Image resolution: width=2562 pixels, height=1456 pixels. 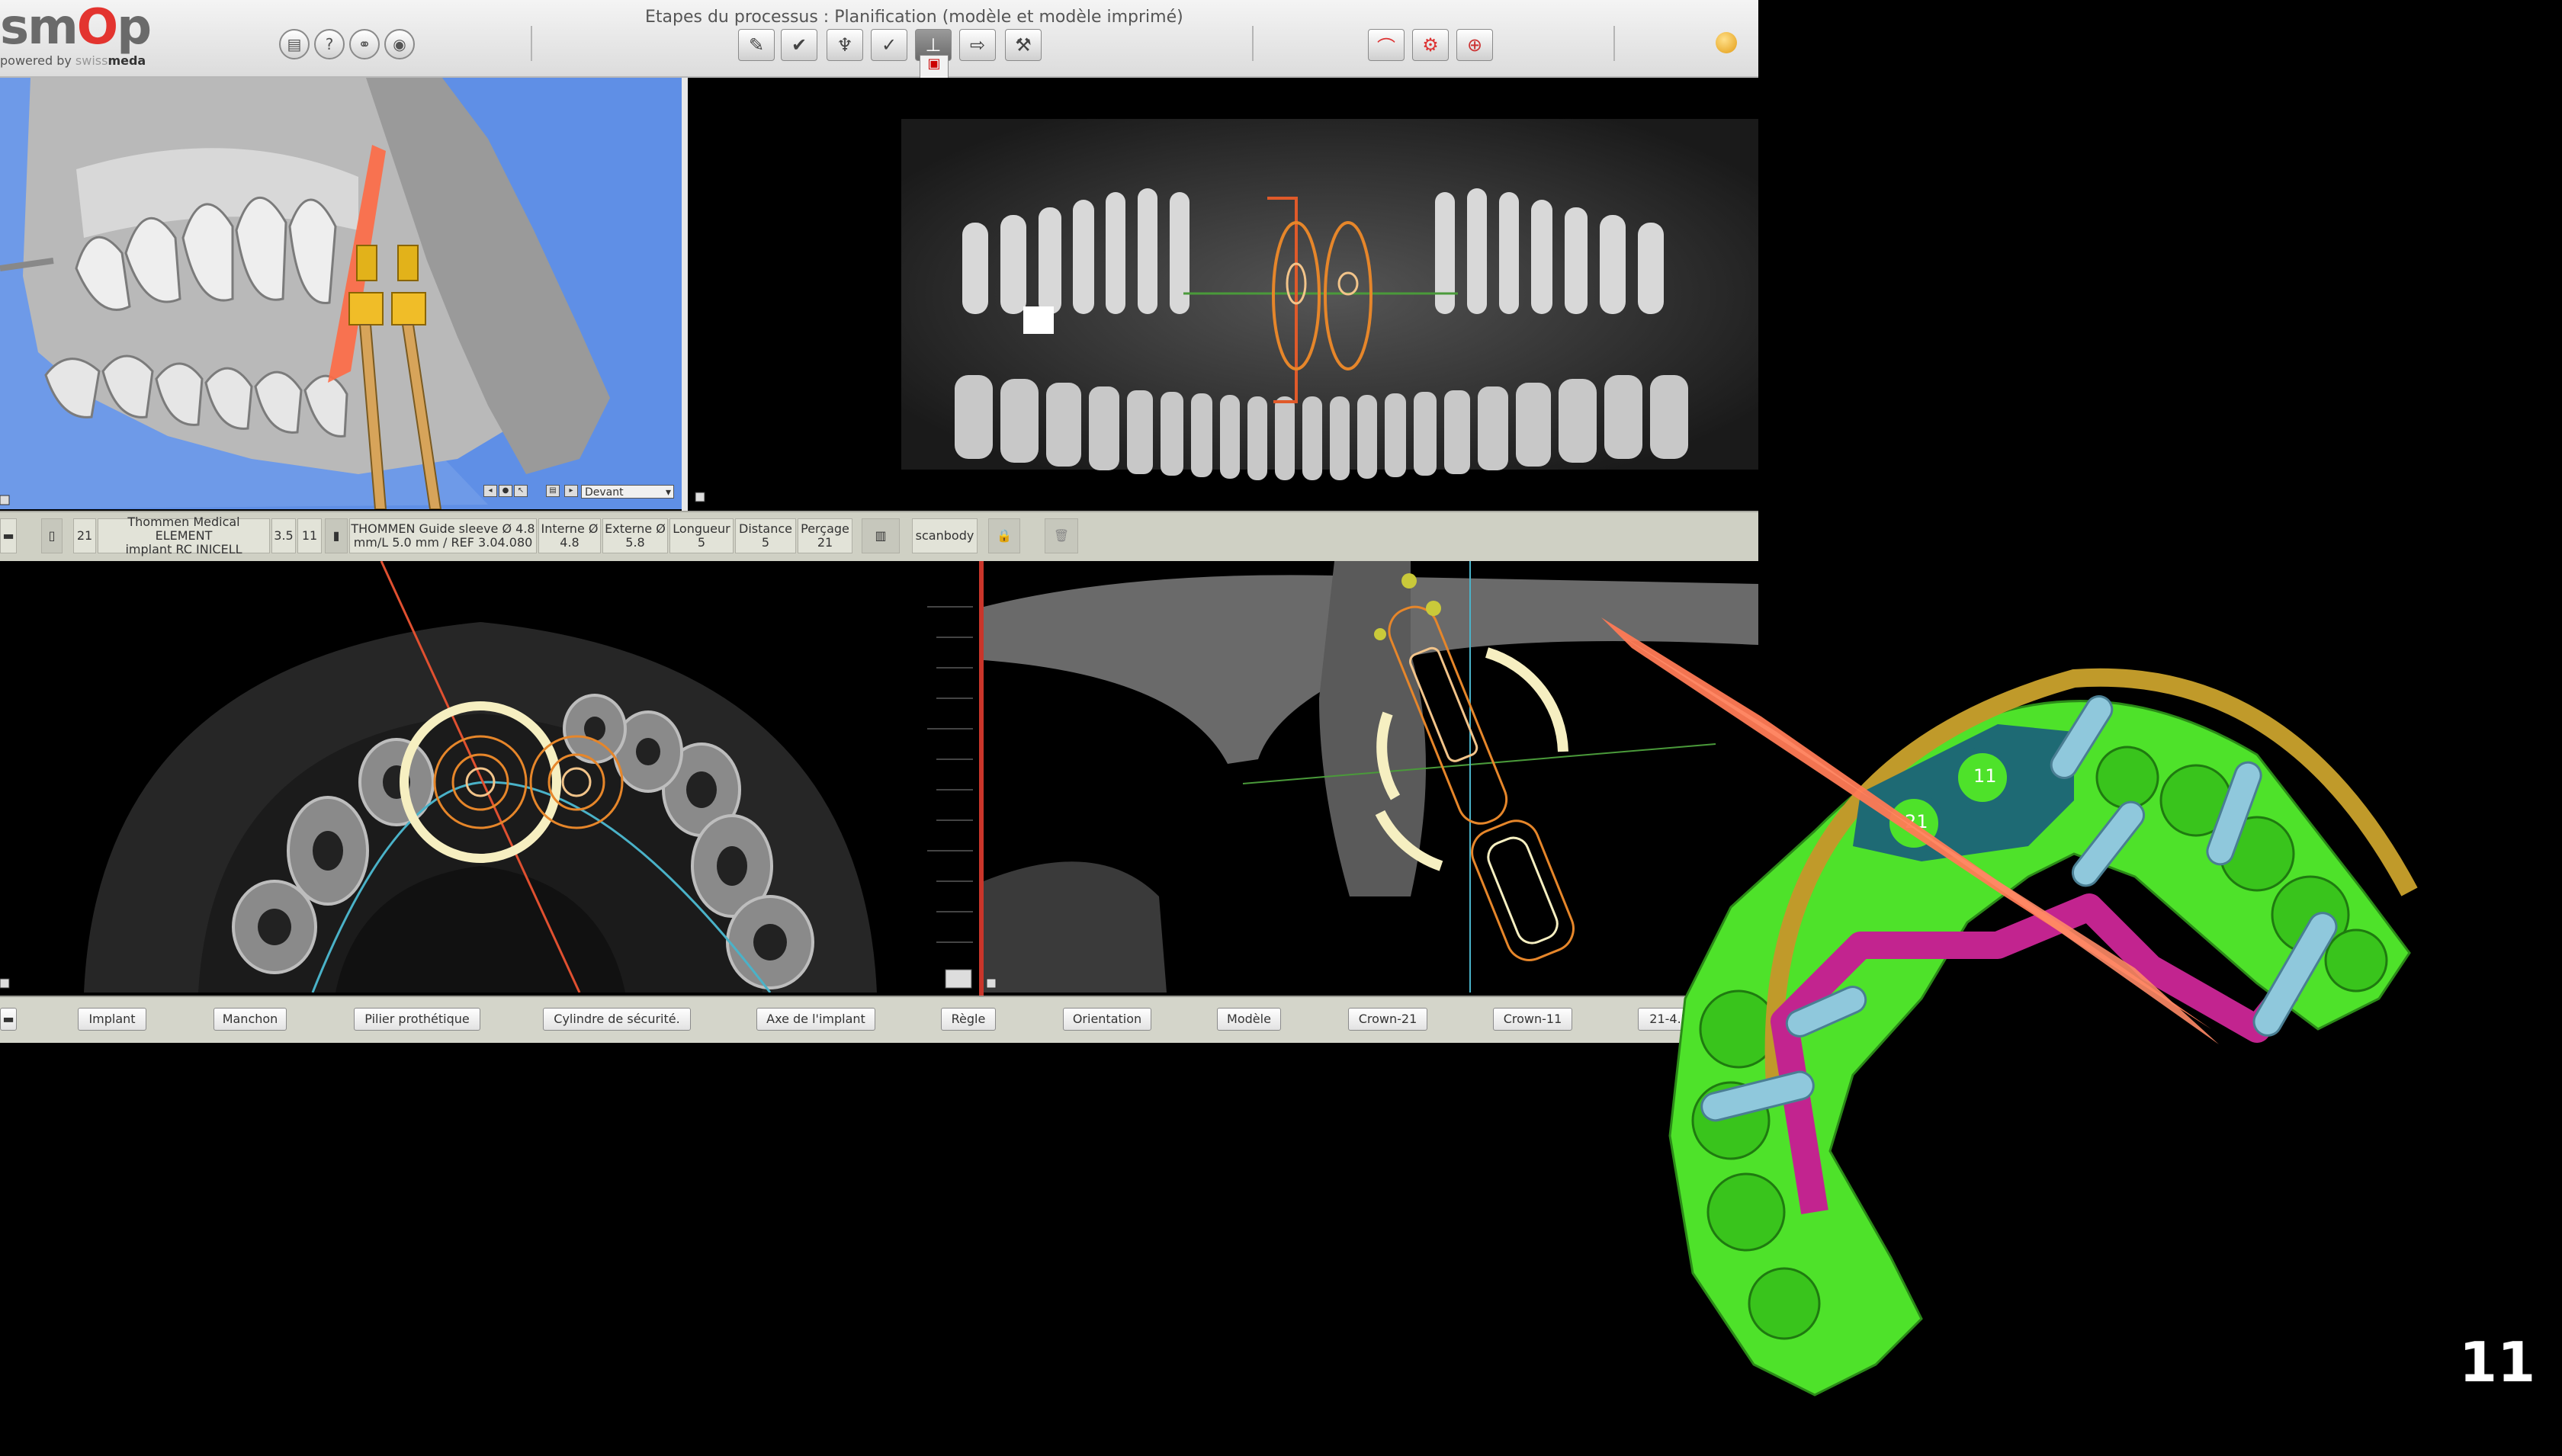 I want to click on axe-toggle-button: Axe de l'implant, so click(x=815, y=1019).